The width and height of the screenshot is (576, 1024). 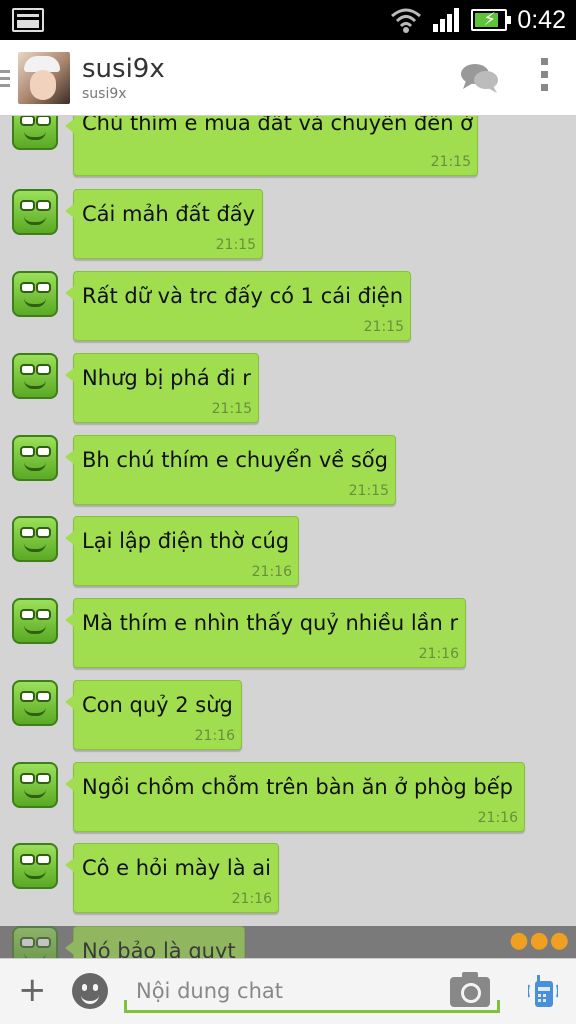 What do you see at coordinates (288, 78) in the screenshot?
I see `chat-header: susi9x susi9x` at bounding box center [288, 78].